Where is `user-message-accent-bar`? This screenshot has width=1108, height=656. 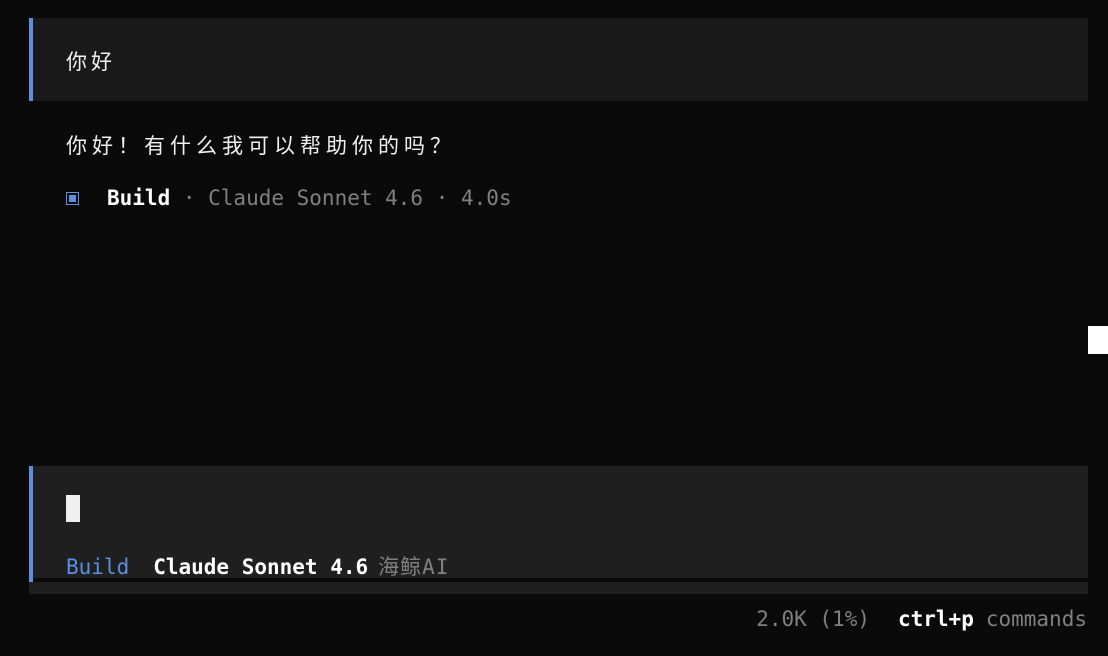
user-message-accent-bar is located at coordinates (31, 59).